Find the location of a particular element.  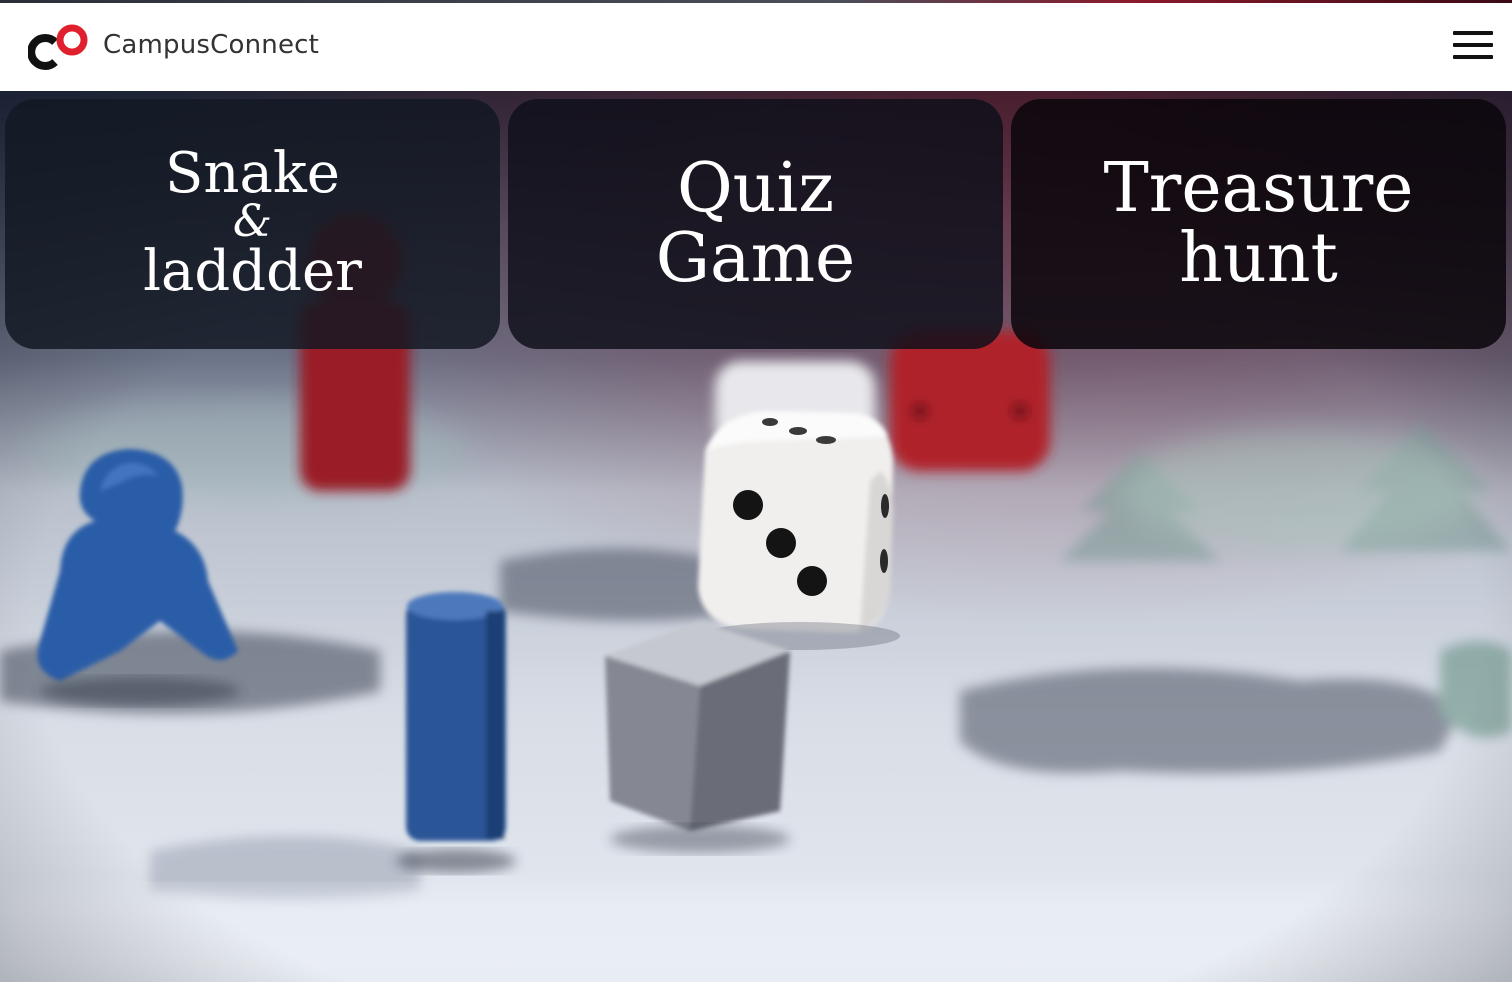

card-title-ampersand: & is located at coordinates (252, 221).